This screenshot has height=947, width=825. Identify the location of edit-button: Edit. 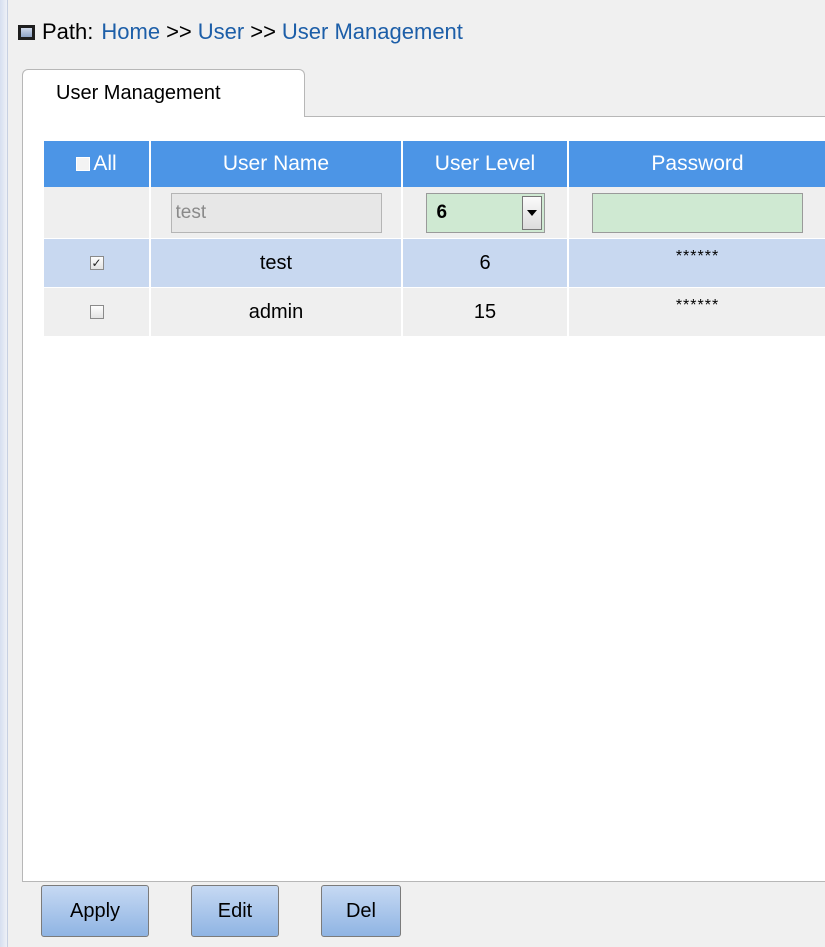
(235, 911).